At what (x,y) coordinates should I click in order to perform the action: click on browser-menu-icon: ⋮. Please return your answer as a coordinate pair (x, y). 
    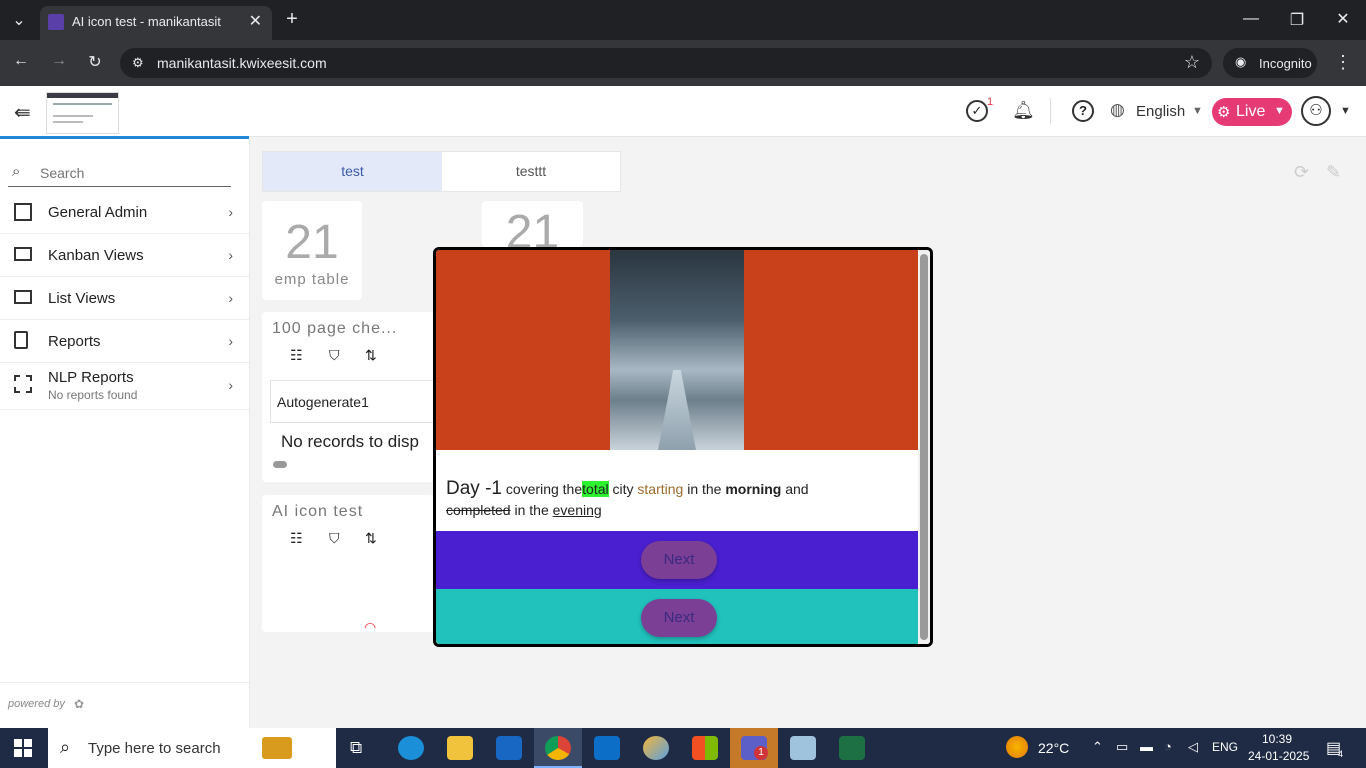
    Looking at the image, I should click on (1343, 62).